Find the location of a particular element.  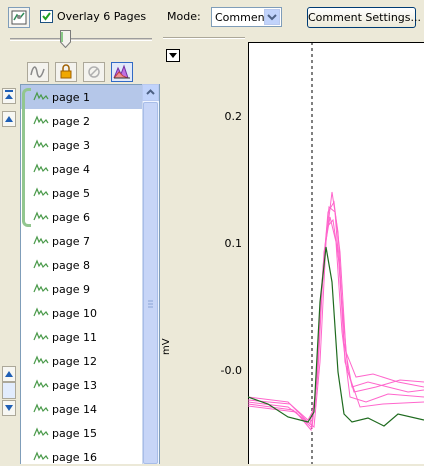

page-label: page 14 is located at coordinates (74, 409).